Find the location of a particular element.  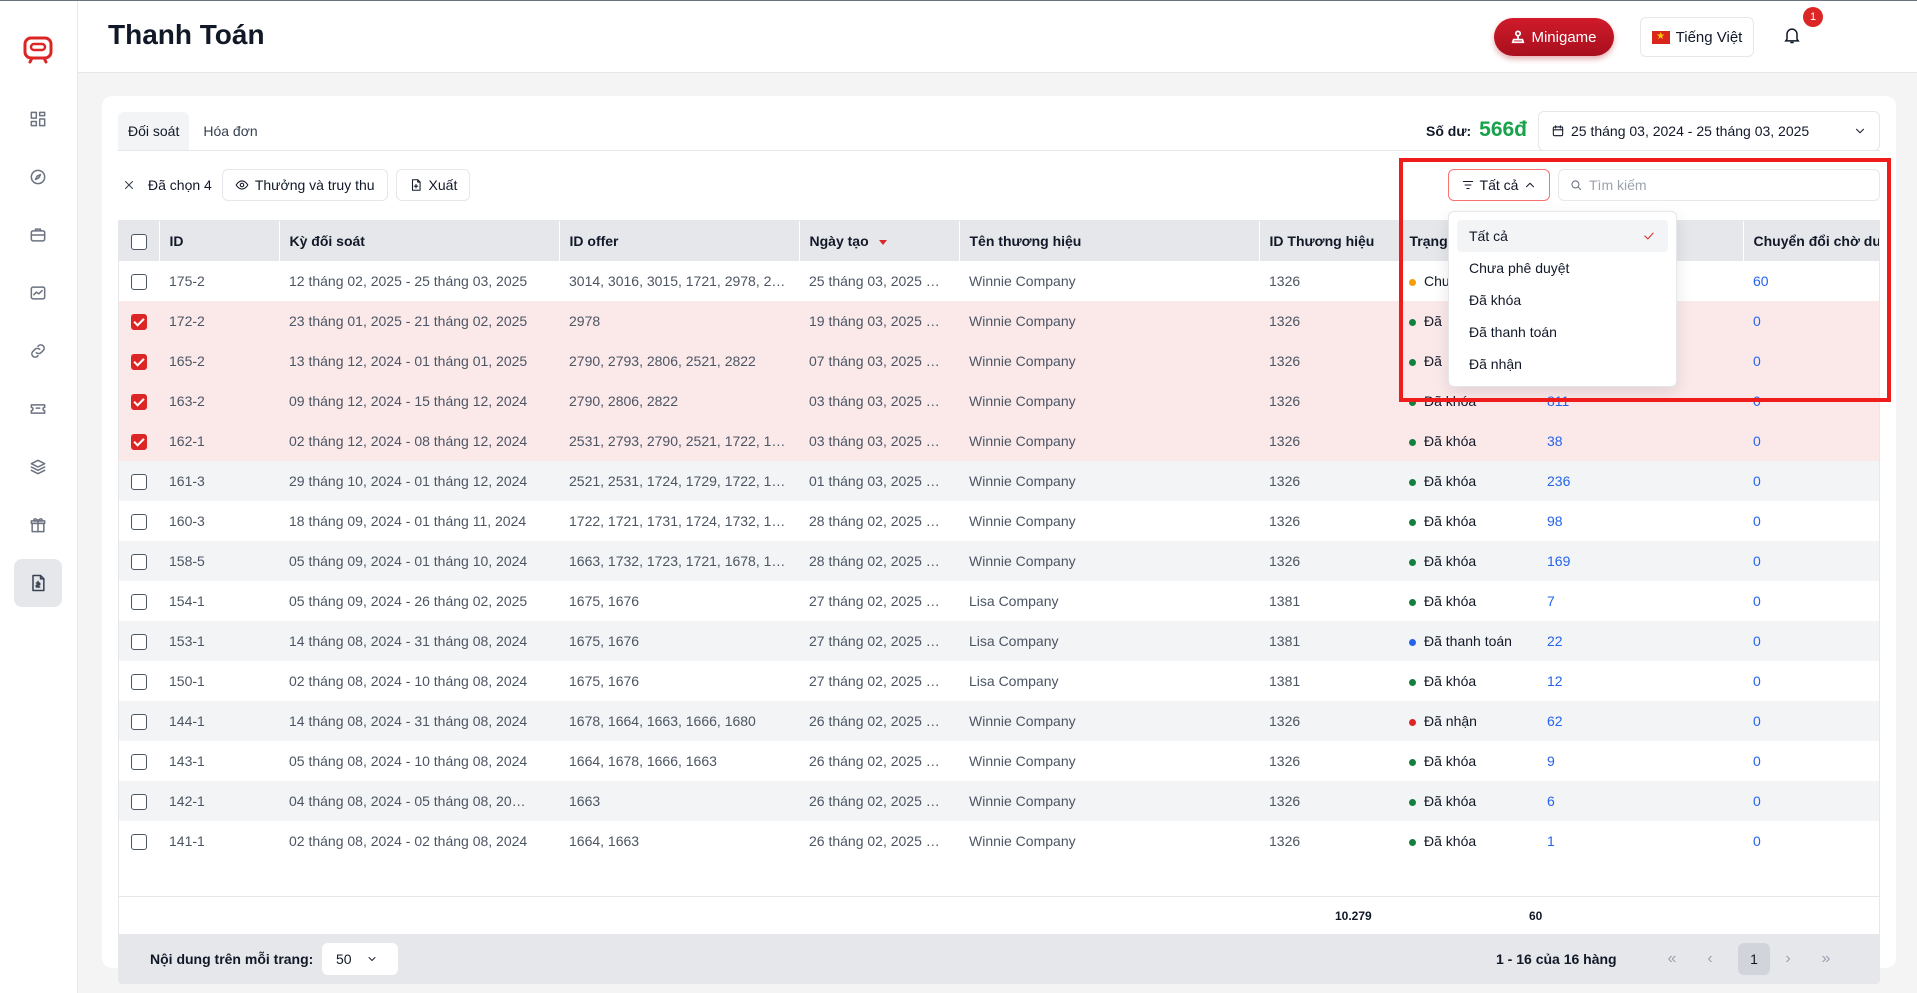

column-period: Kỳ đối soát is located at coordinates (419, 241).